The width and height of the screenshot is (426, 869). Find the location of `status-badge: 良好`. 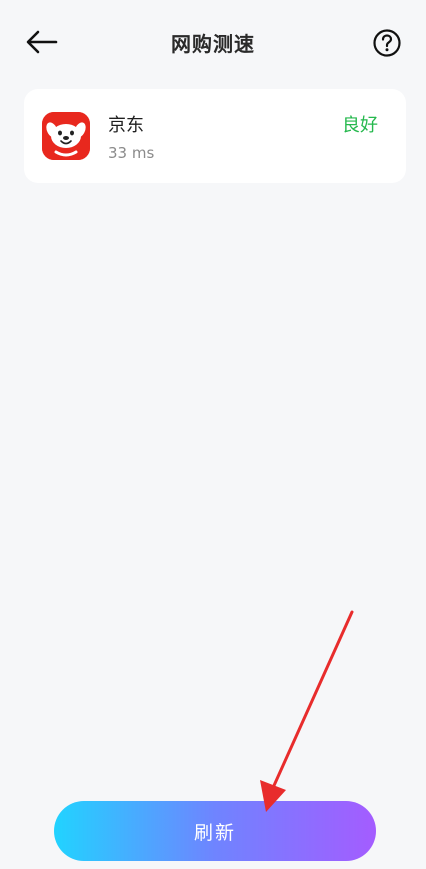

status-badge: 良好 is located at coordinates (360, 125).